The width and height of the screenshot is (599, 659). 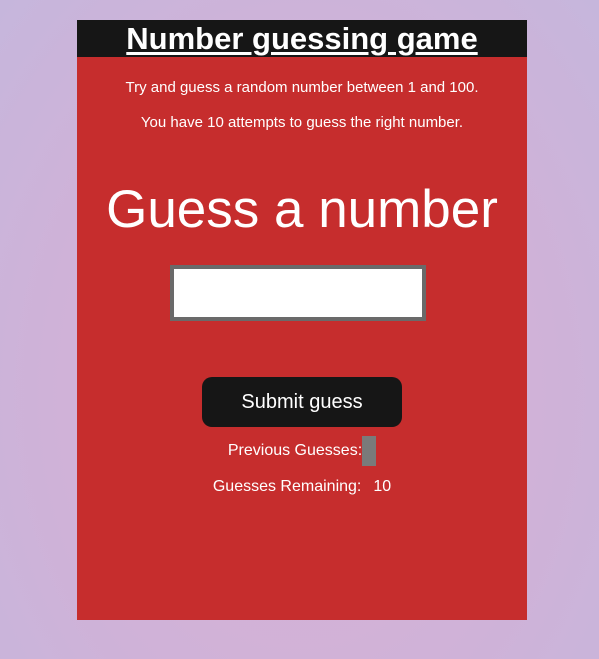 What do you see at coordinates (382, 486) in the screenshot?
I see `guesses-remaining-value: 10` at bounding box center [382, 486].